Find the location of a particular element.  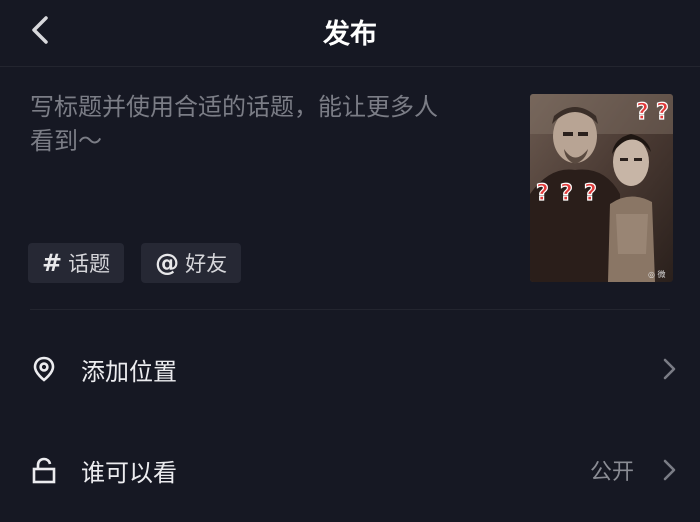

topic-chip: # 话题 is located at coordinates (76, 263).